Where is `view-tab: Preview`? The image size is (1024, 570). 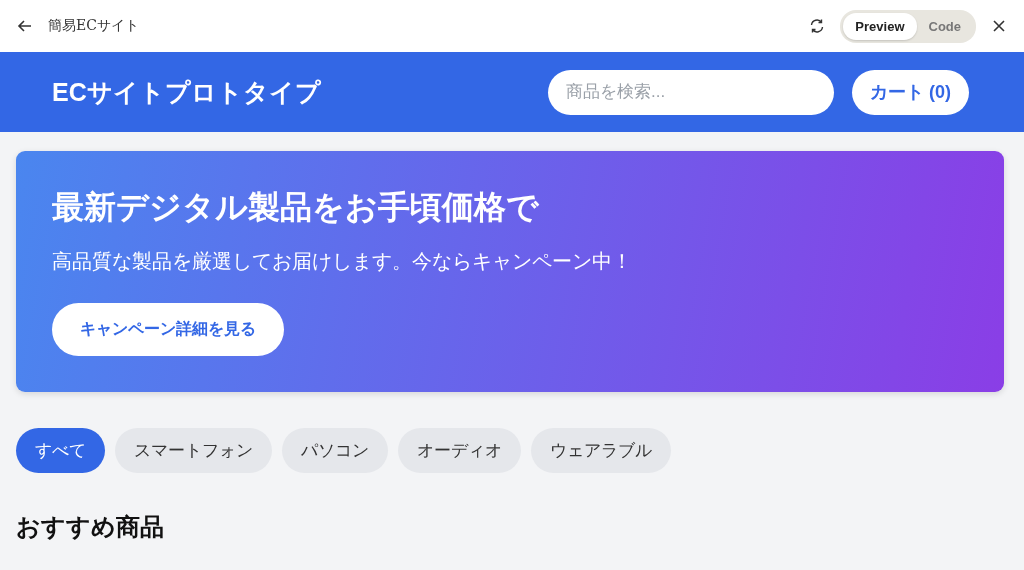 view-tab: Preview is located at coordinates (880, 26).